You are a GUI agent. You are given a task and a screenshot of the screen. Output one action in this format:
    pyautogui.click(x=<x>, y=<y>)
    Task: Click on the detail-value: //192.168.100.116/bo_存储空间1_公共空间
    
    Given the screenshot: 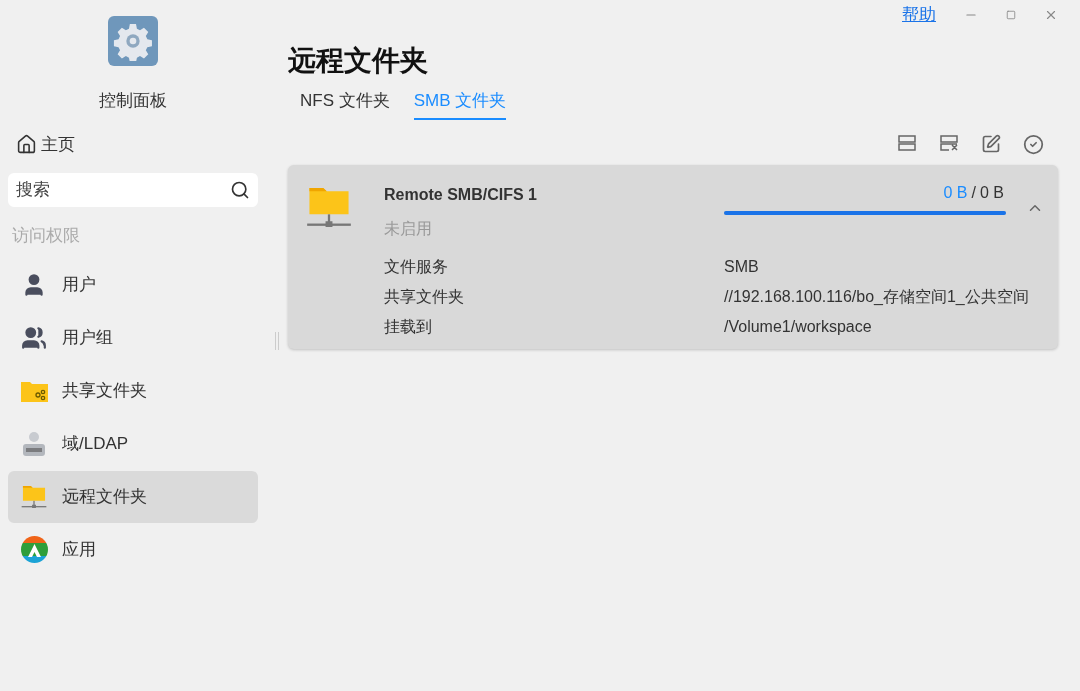 What is the action you would take?
    pyautogui.click(x=877, y=296)
    